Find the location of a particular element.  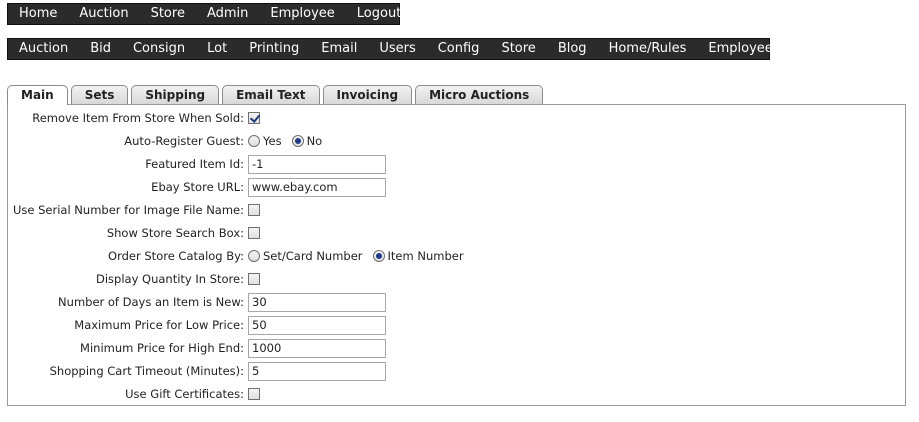

store-search-row: Show Store Search Box: is located at coordinates (134, 233).